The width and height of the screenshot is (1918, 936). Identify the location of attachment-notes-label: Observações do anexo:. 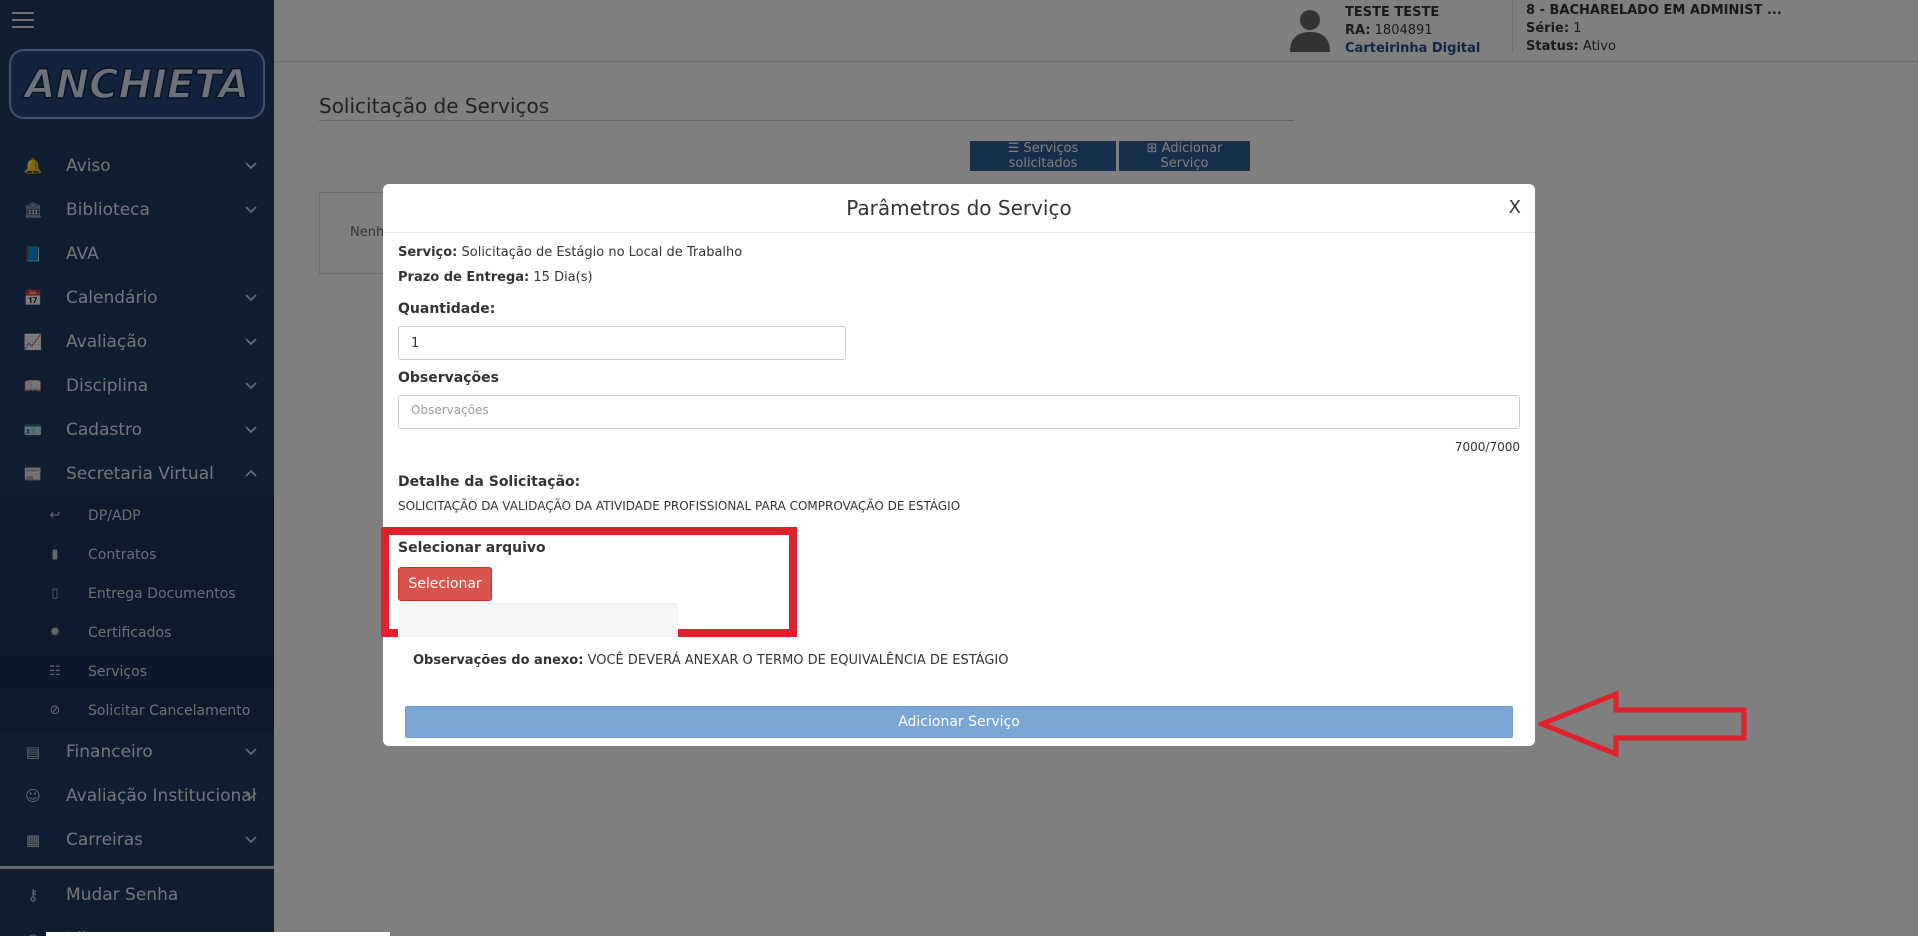
(498, 660).